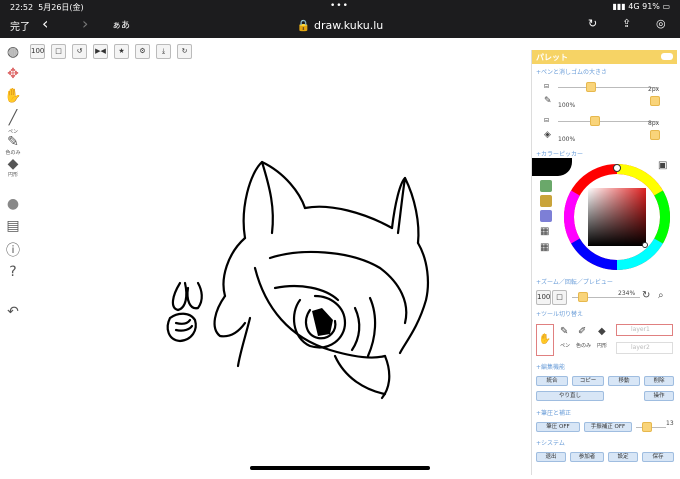  What do you see at coordinates (565, 346) in the screenshot?
I see `tool-label-pen: ペン` at bounding box center [565, 346].